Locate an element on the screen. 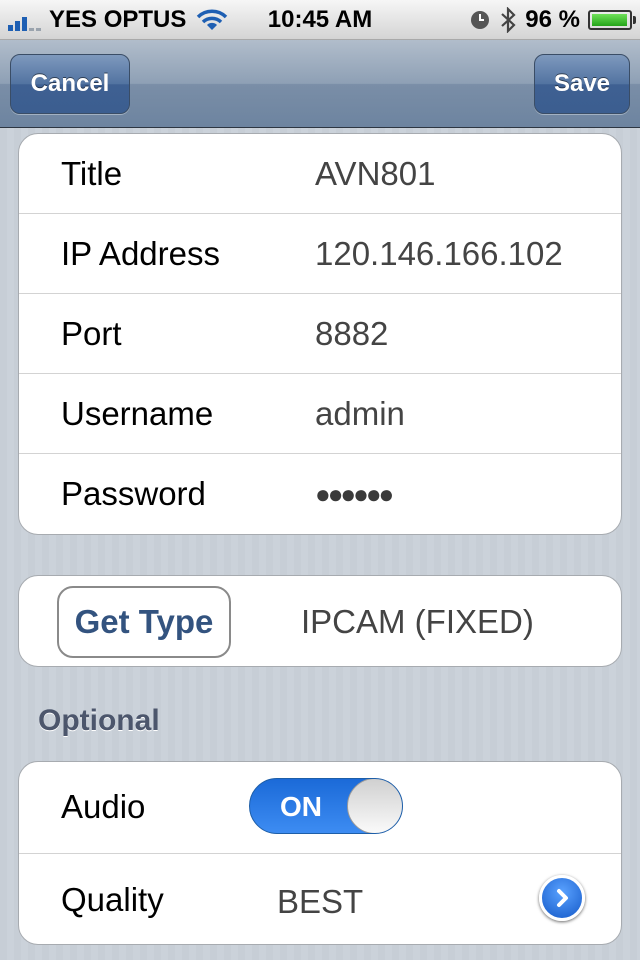 This screenshot has width=640, height=960. battery-icon is located at coordinates (612, 20).